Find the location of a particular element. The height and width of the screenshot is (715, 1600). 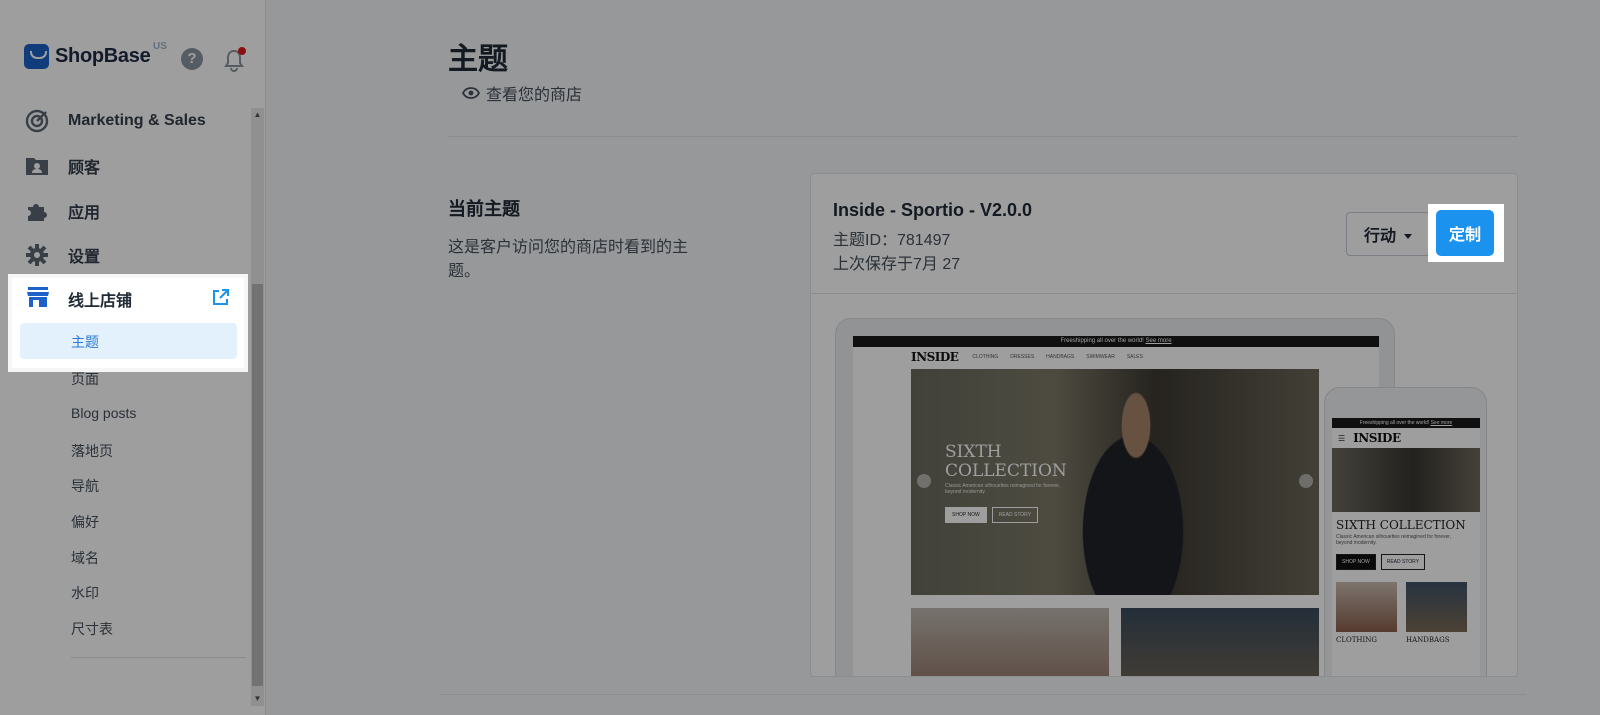

shopbase-logo-icon is located at coordinates (36, 56).